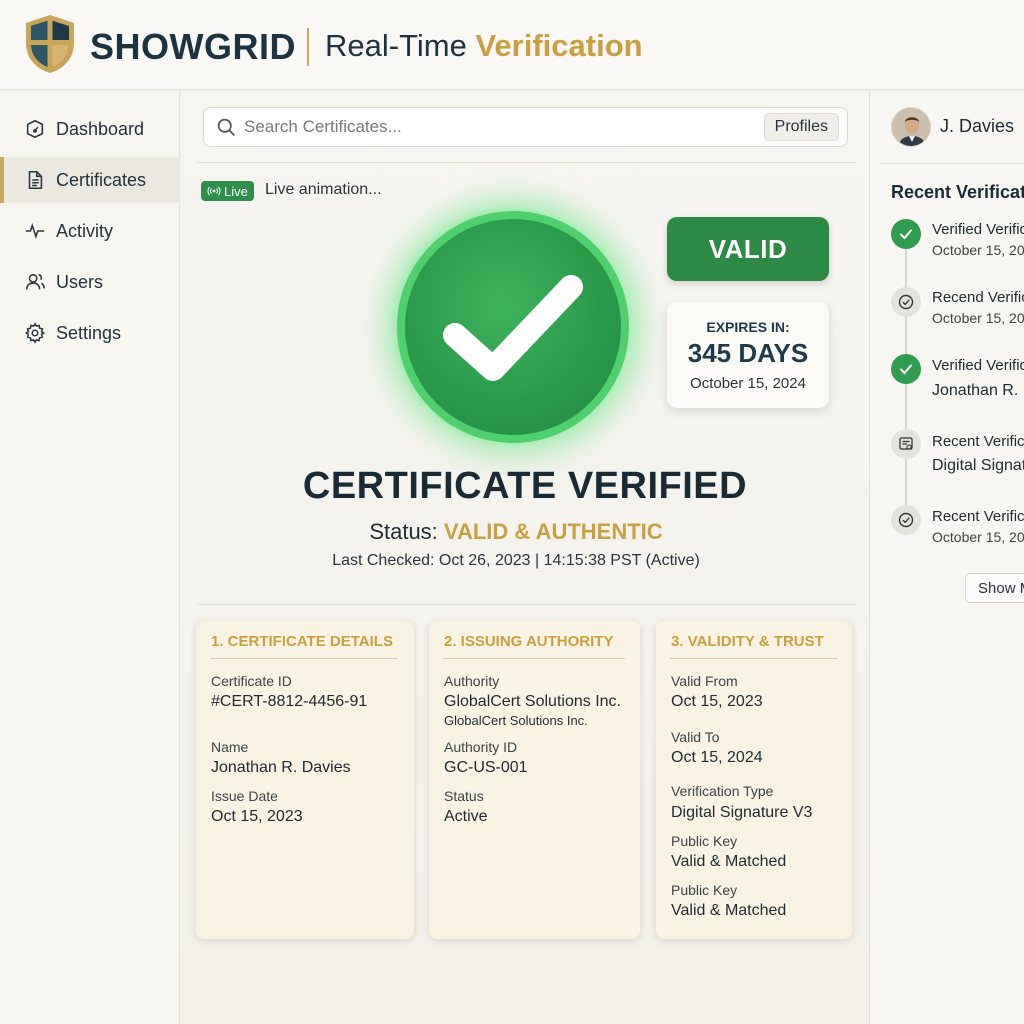 This screenshot has width=1024, height=1024. I want to click on field-label: Valid From, so click(704, 681).